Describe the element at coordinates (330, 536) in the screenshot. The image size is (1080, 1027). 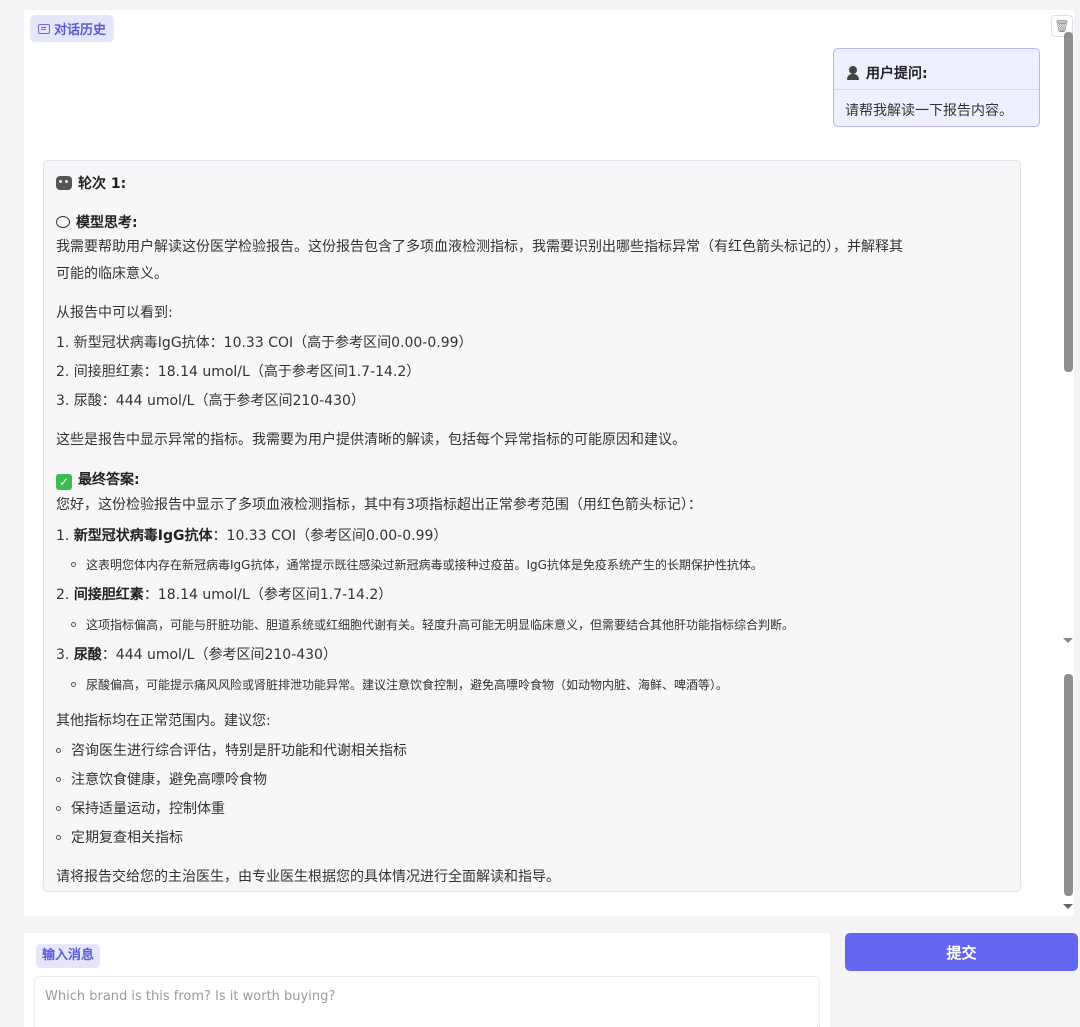
I see `result-item-value: ：10.33 COI（参考区间0.00-0.99）` at that location.